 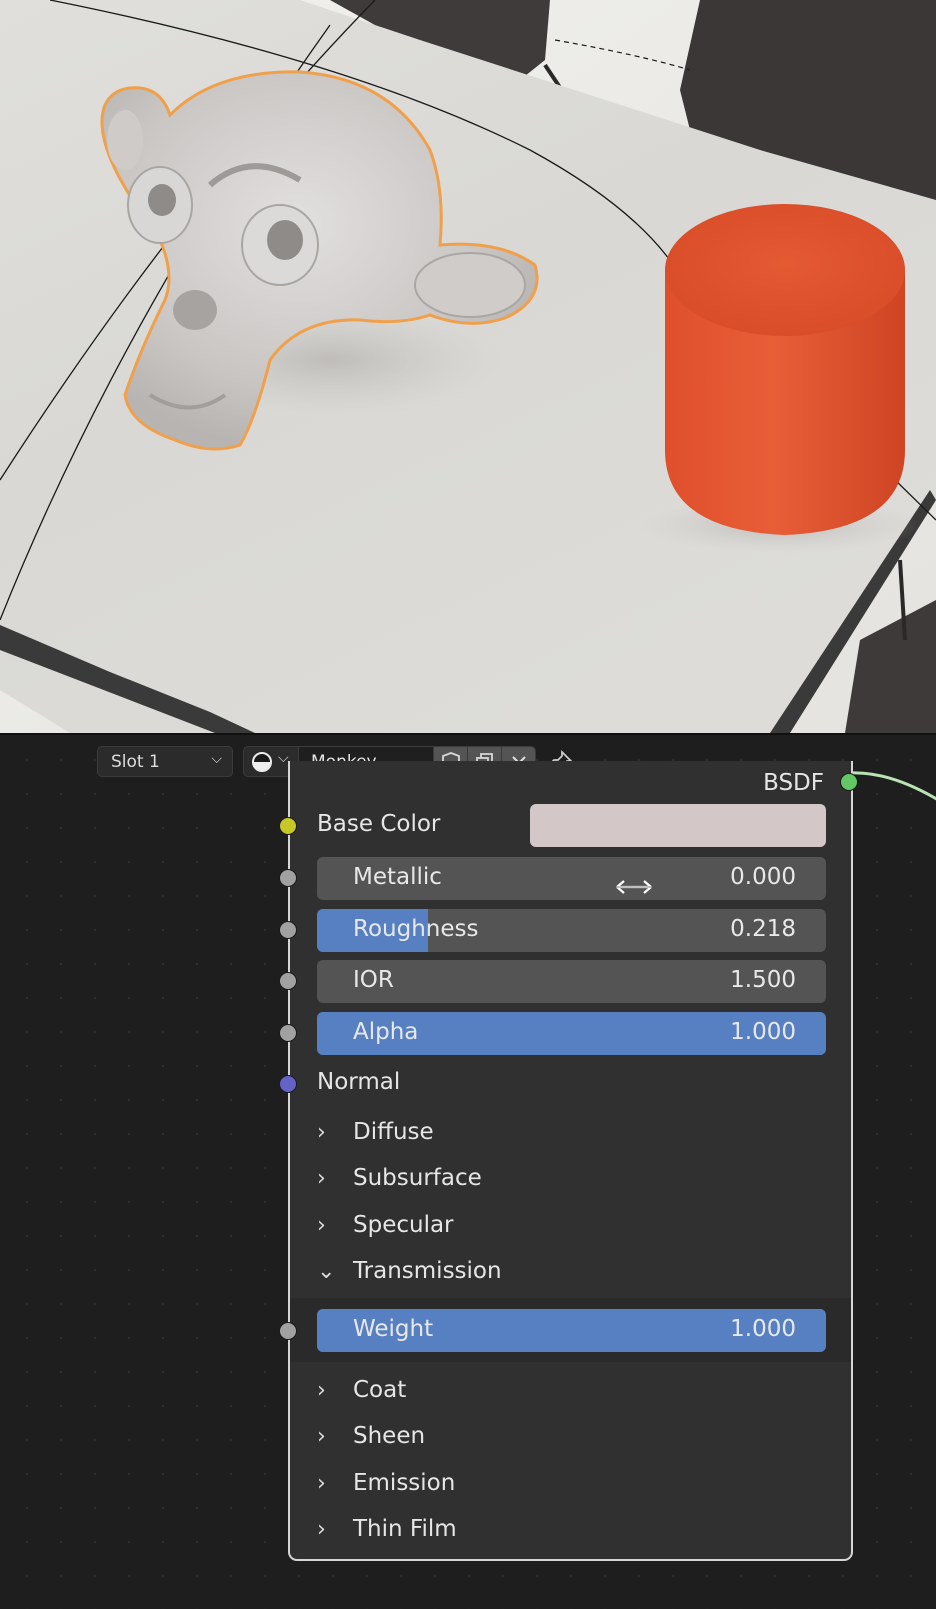 I want to click on roughness-value: 0.218, so click(x=763, y=929).